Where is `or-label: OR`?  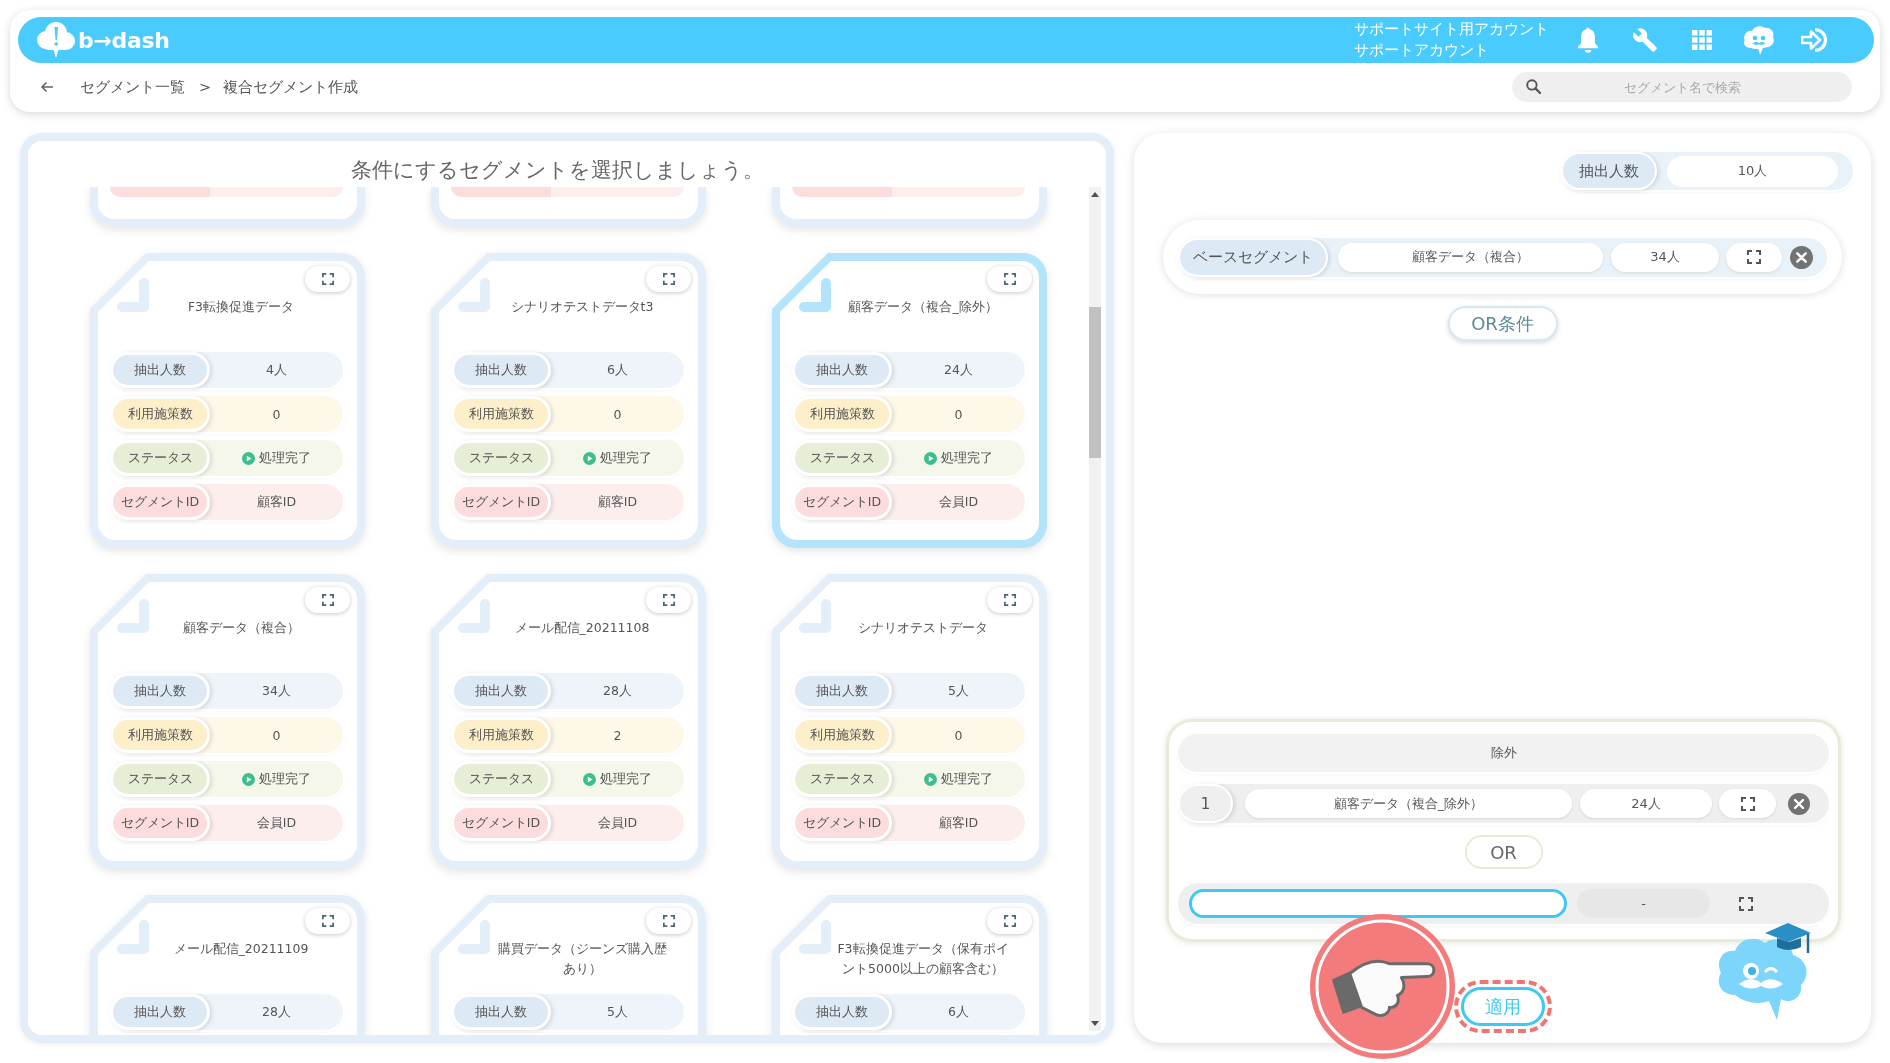
or-label: OR is located at coordinates (1503, 852).